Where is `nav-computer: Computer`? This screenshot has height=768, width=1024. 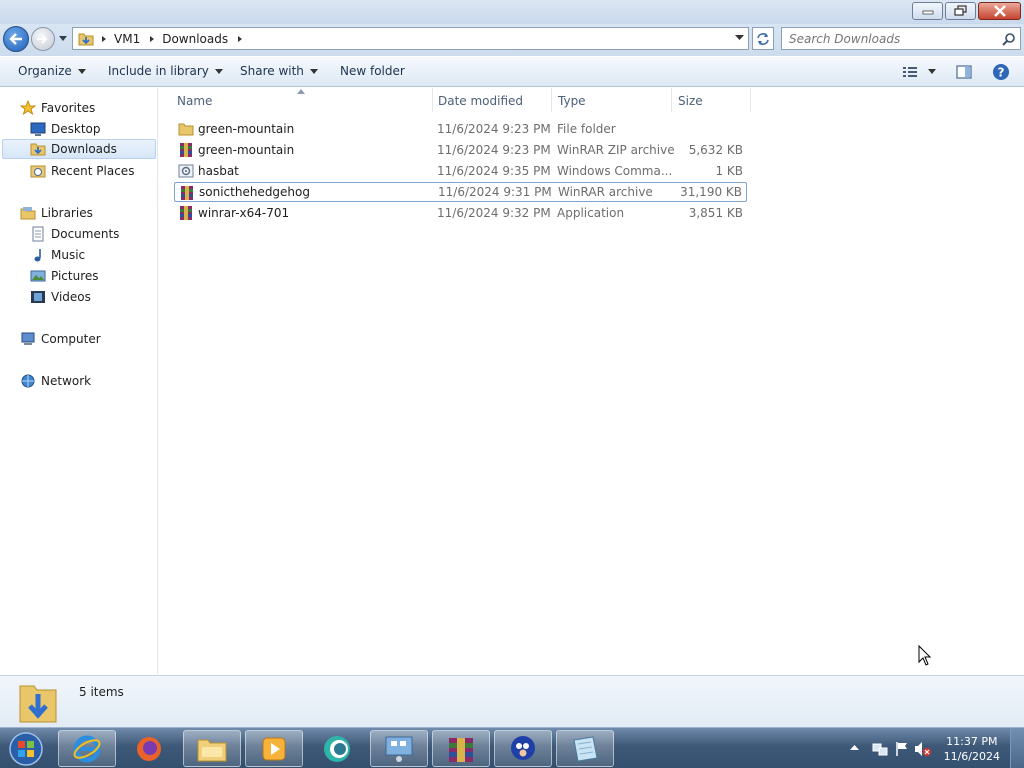
nav-computer: Computer is located at coordinates (60, 339).